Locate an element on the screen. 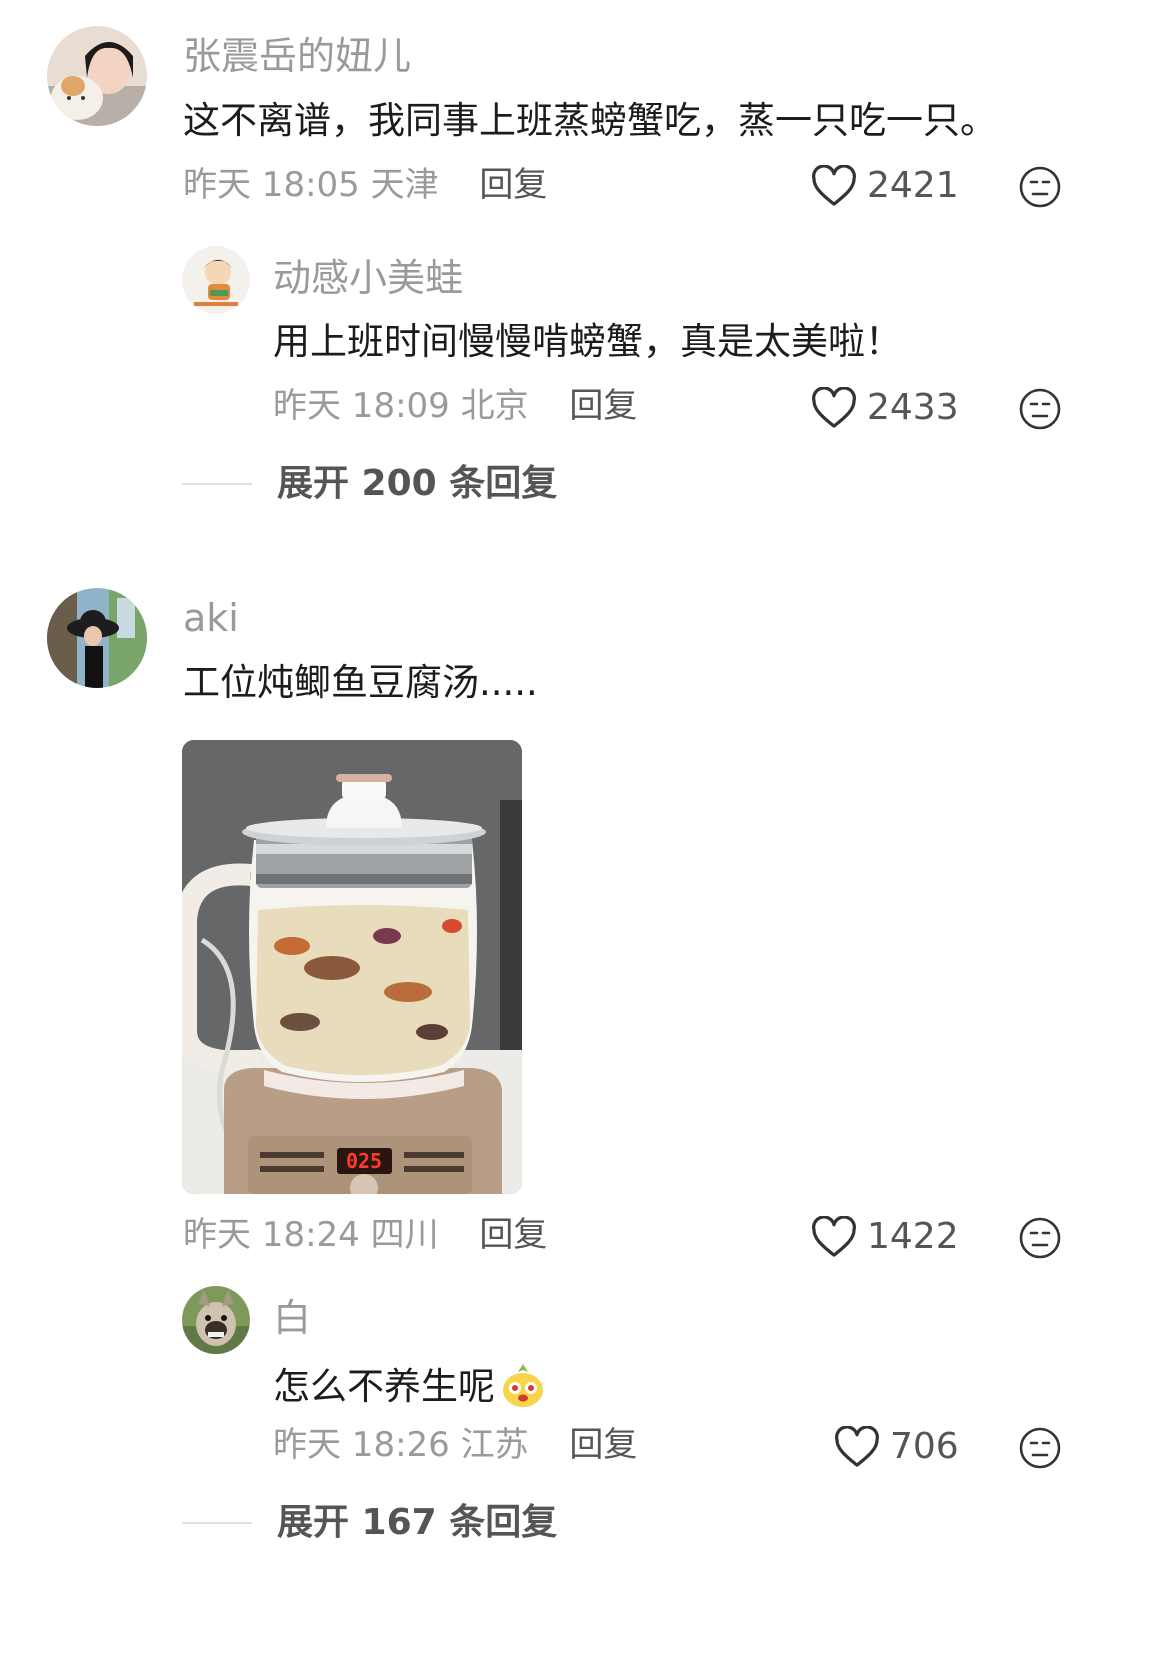  like-button: 2421 is located at coordinates (885, 186).